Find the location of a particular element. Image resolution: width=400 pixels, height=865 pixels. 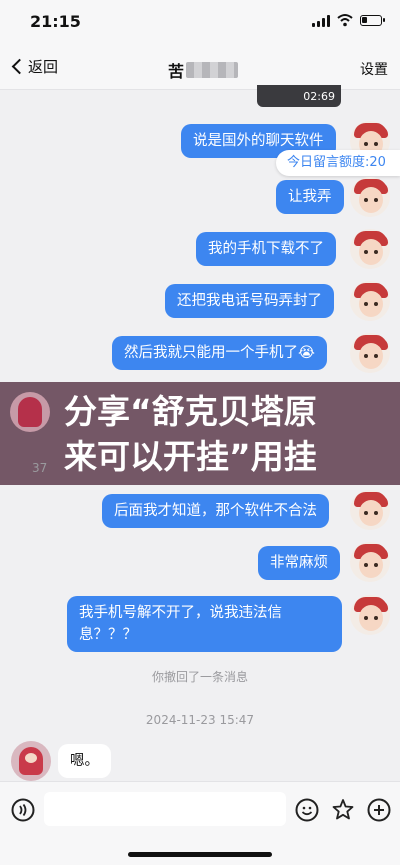

back-button: 返回 is located at coordinates (34, 66).